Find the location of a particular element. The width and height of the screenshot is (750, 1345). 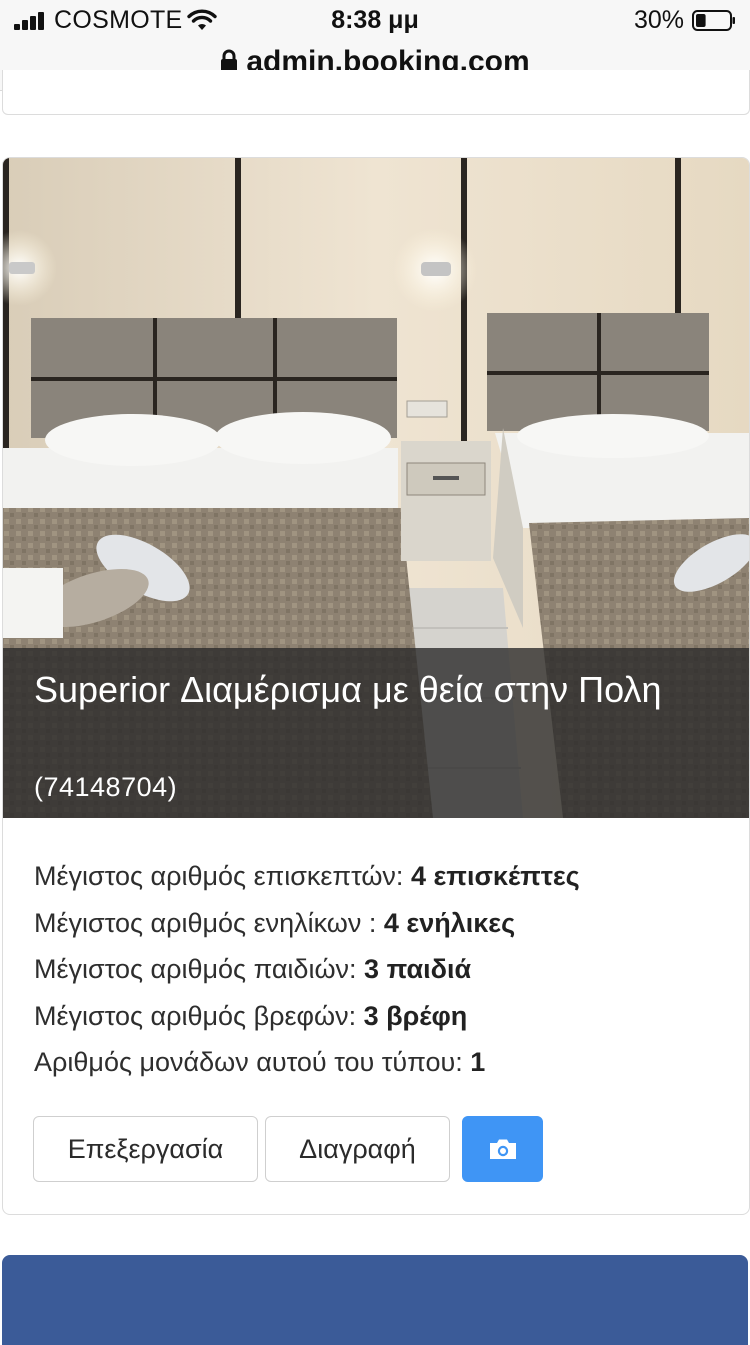

detail-max-infants: Μέγιστος αριθμός βρεφών: 3 βρέφη is located at coordinates (384, 1016).